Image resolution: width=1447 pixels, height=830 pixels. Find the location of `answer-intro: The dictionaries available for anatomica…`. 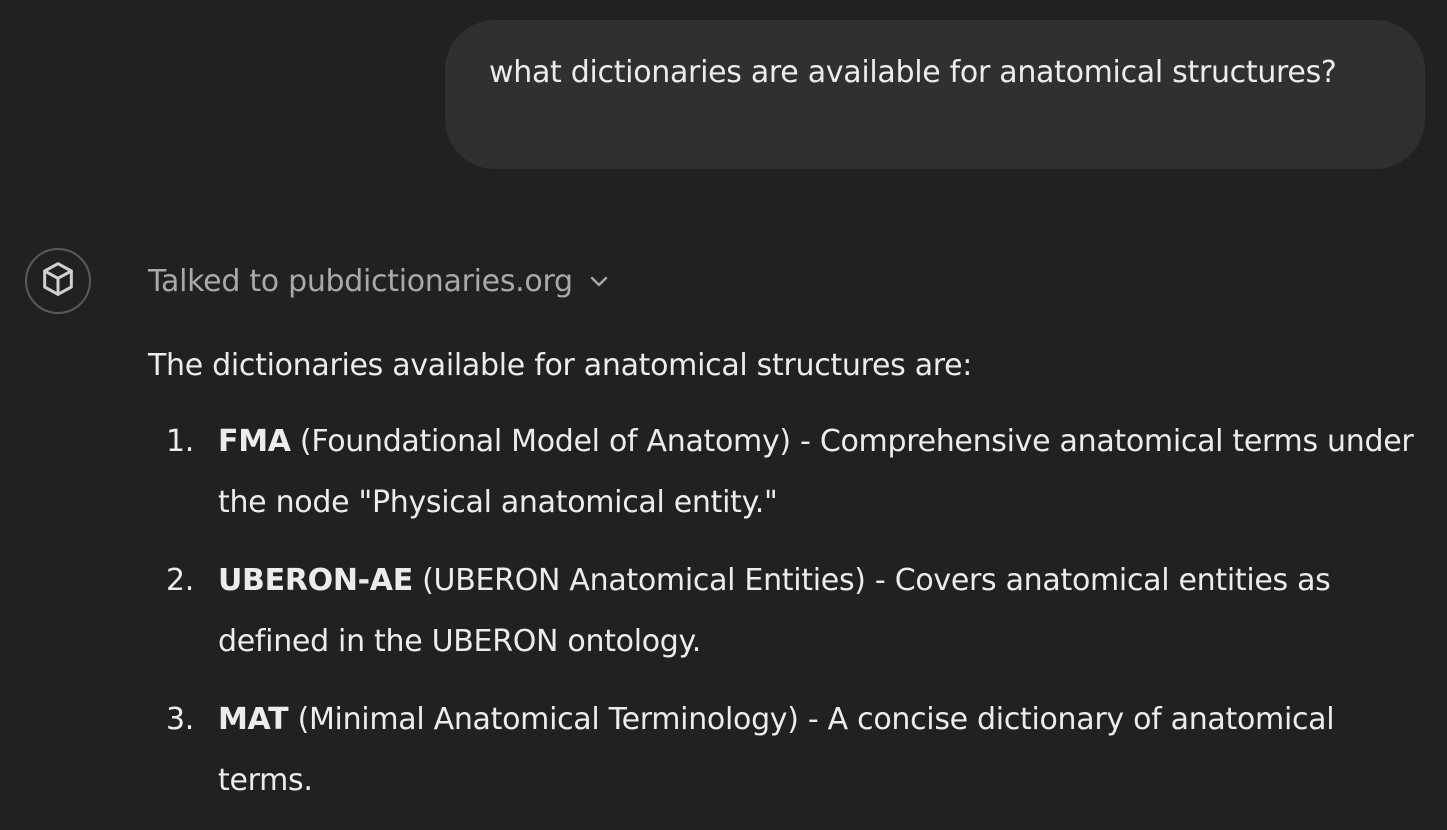

answer-intro: The dictionaries available for anatomica… is located at coordinates (560, 365).